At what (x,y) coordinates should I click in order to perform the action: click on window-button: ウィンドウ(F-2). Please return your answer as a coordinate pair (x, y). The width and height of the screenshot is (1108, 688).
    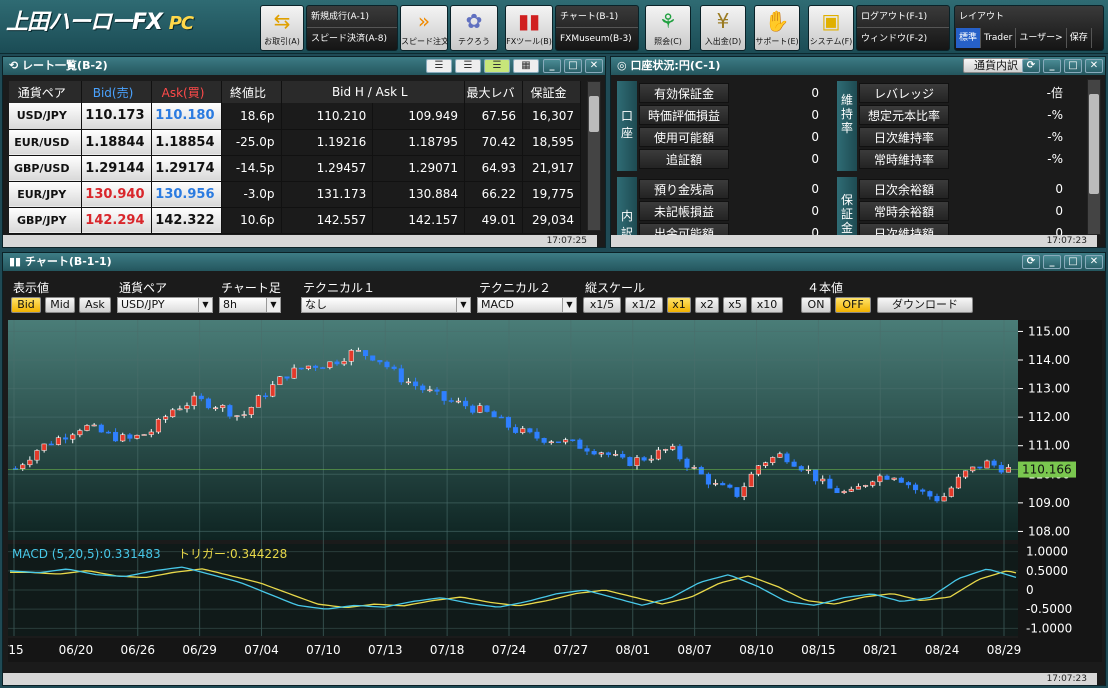
    Looking at the image, I should click on (903, 39).